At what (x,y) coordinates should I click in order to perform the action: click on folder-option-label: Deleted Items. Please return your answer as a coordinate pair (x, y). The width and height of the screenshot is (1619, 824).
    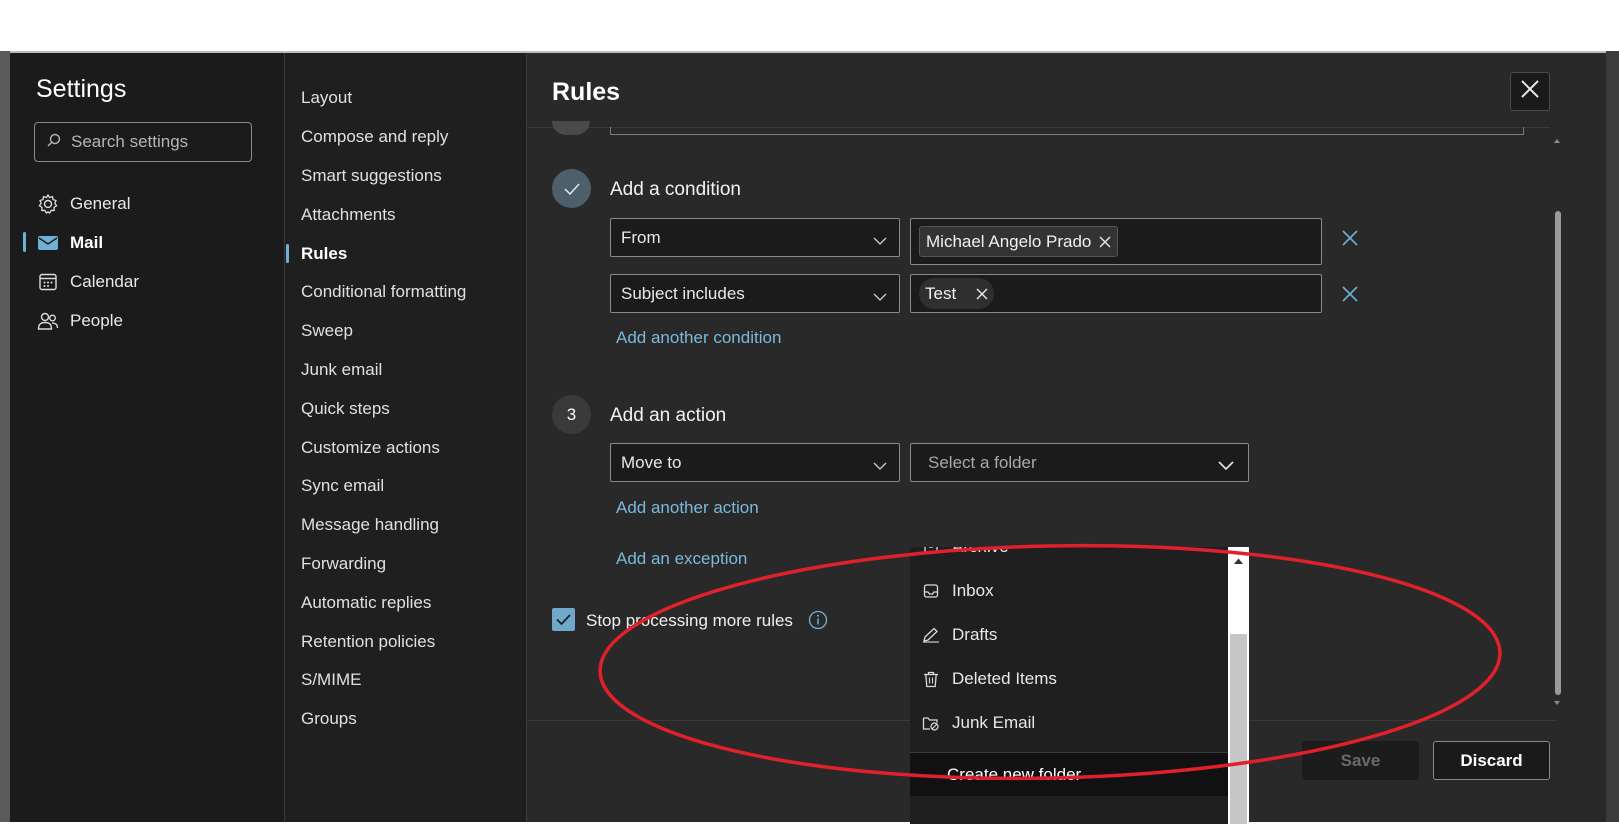
    Looking at the image, I should click on (1004, 678).